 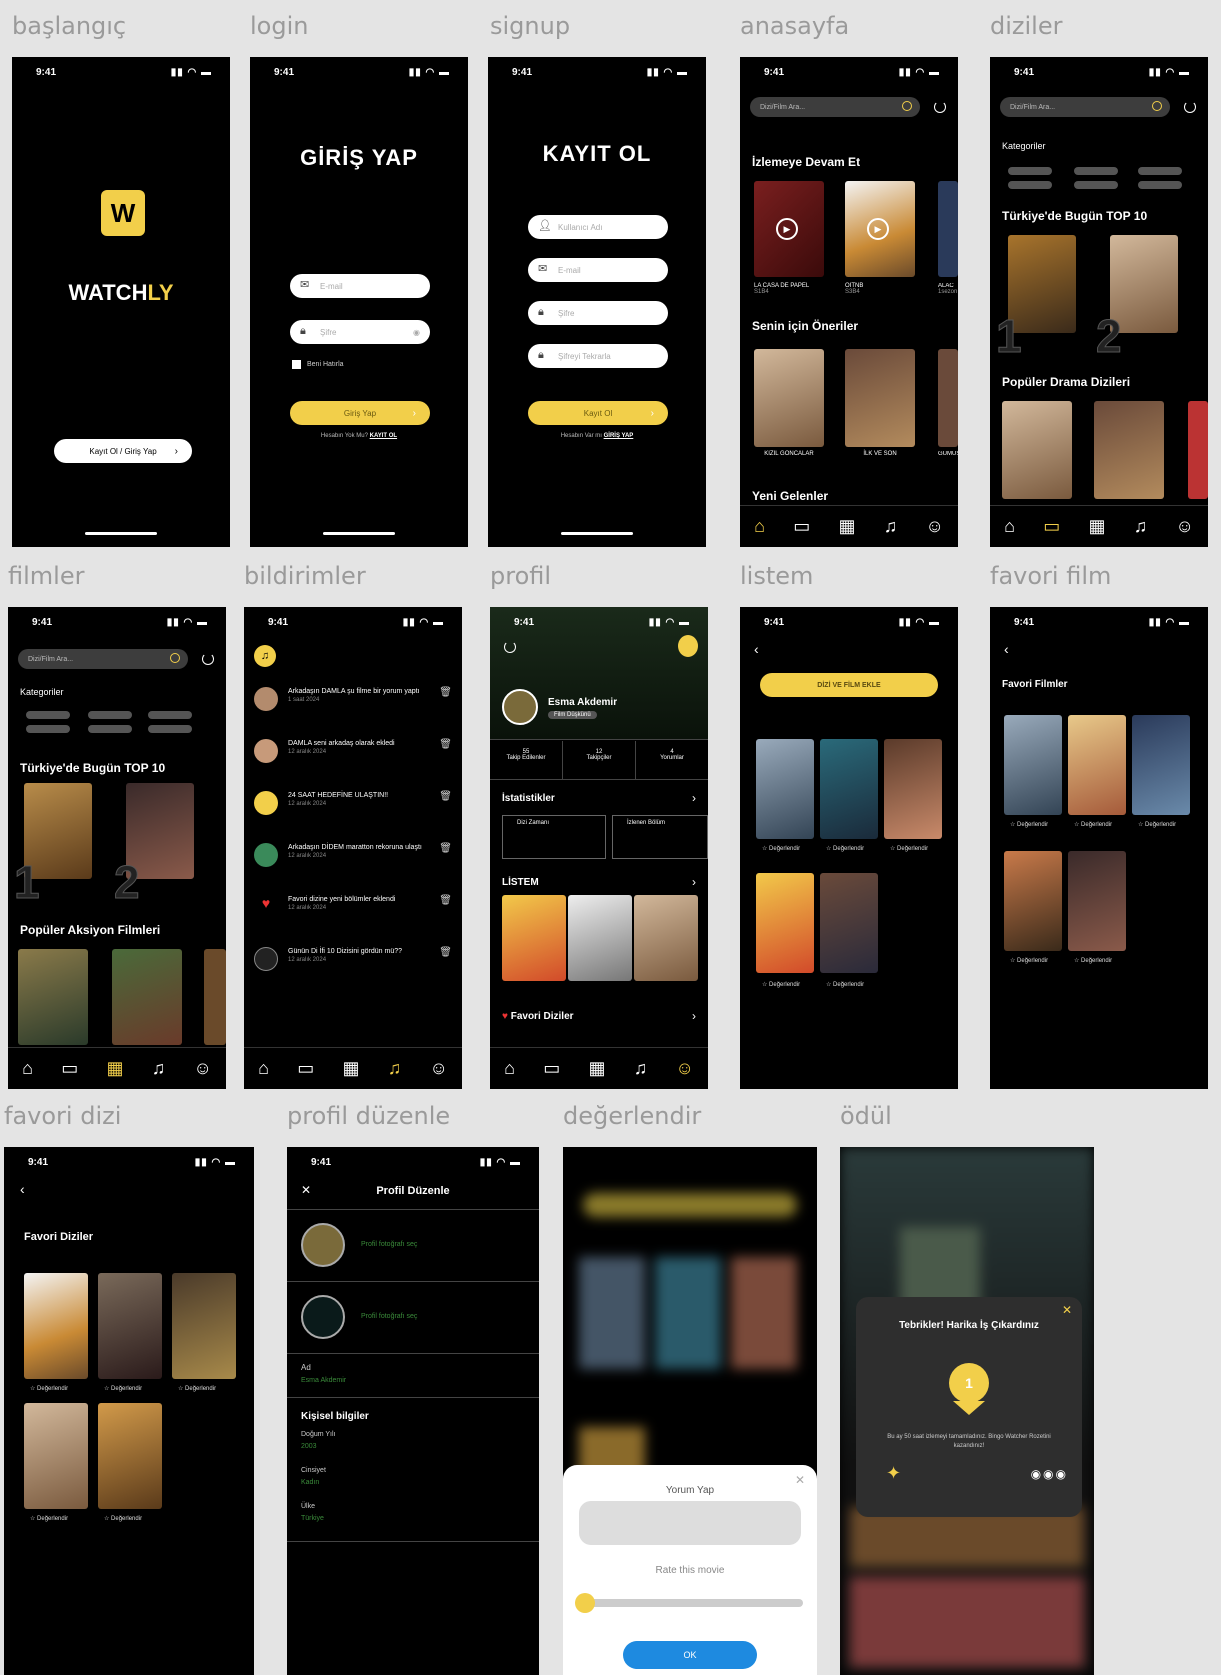 I want to click on birth-value: 2003, so click(x=309, y=1446).